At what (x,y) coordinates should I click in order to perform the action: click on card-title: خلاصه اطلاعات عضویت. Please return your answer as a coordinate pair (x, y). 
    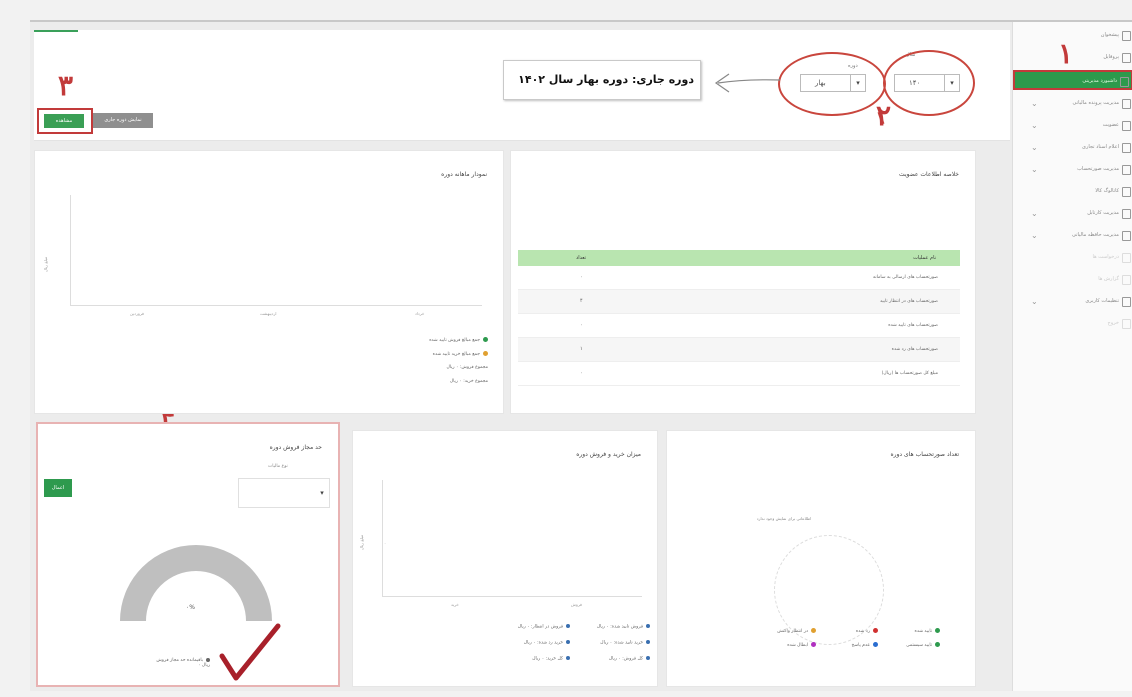
    Looking at the image, I should click on (929, 174).